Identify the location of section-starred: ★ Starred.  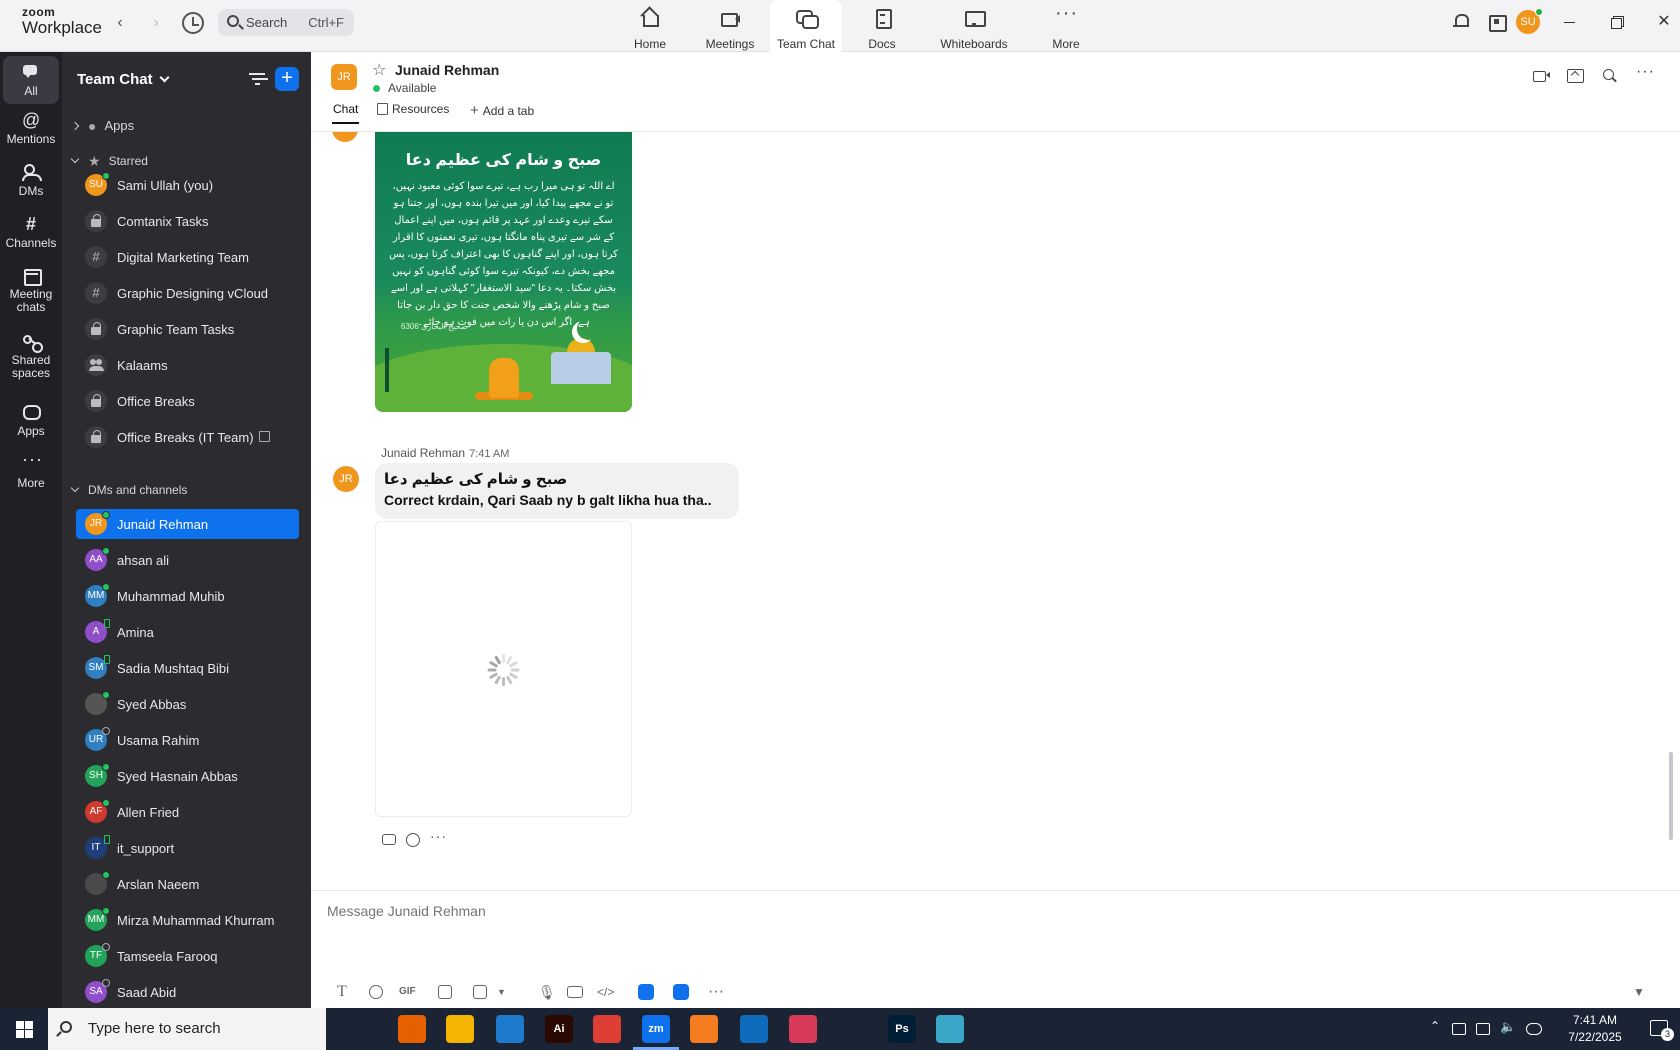
(109, 161).